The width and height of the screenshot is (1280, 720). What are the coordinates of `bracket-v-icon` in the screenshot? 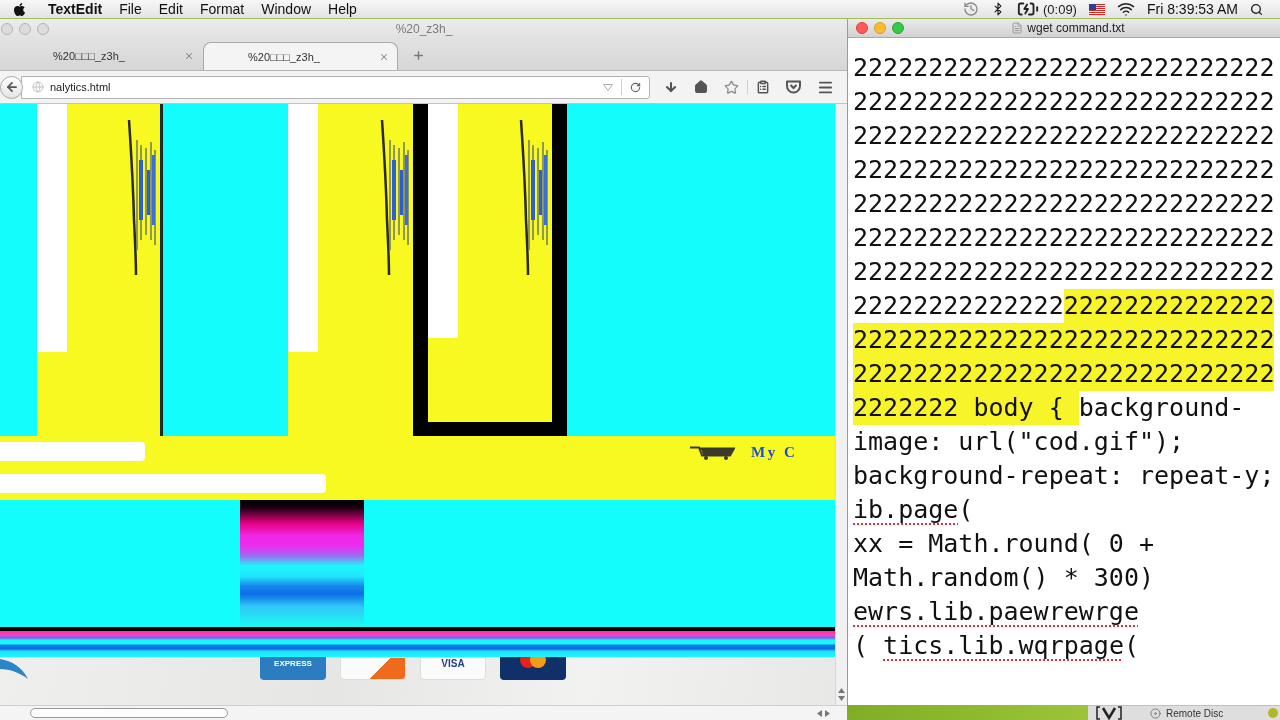 It's located at (1109, 713).